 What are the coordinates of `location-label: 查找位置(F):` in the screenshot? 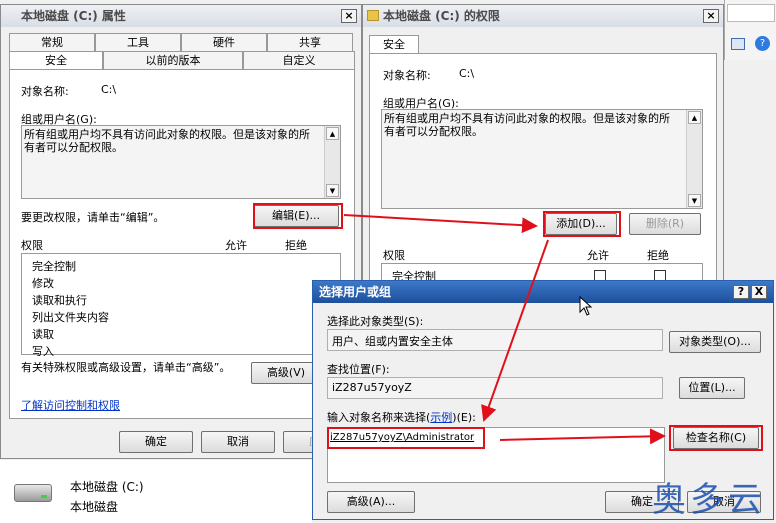 It's located at (358, 369).